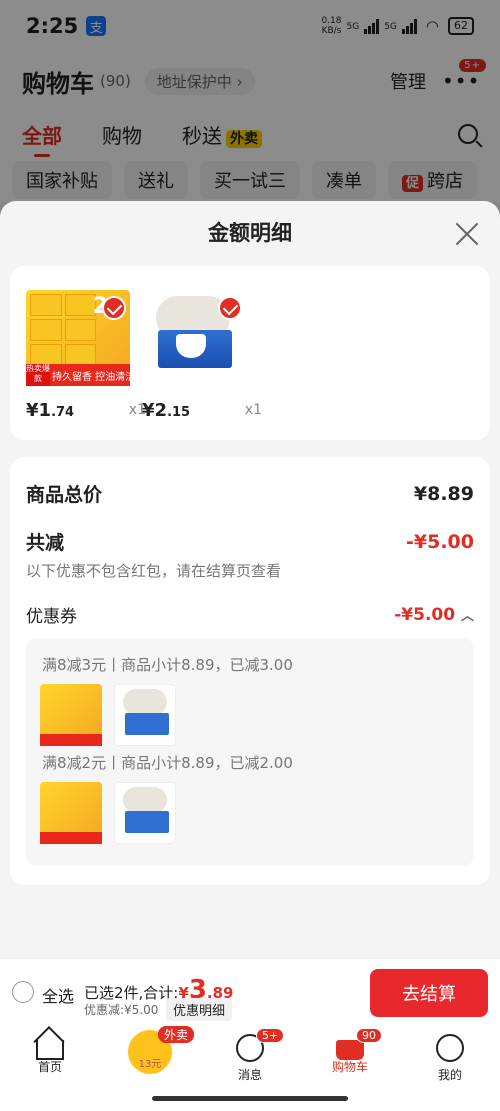 The height and width of the screenshot is (1111, 500). What do you see at coordinates (250, 1098) in the screenshot?
I see `home-indicator` at bounding box center [250, 1098].